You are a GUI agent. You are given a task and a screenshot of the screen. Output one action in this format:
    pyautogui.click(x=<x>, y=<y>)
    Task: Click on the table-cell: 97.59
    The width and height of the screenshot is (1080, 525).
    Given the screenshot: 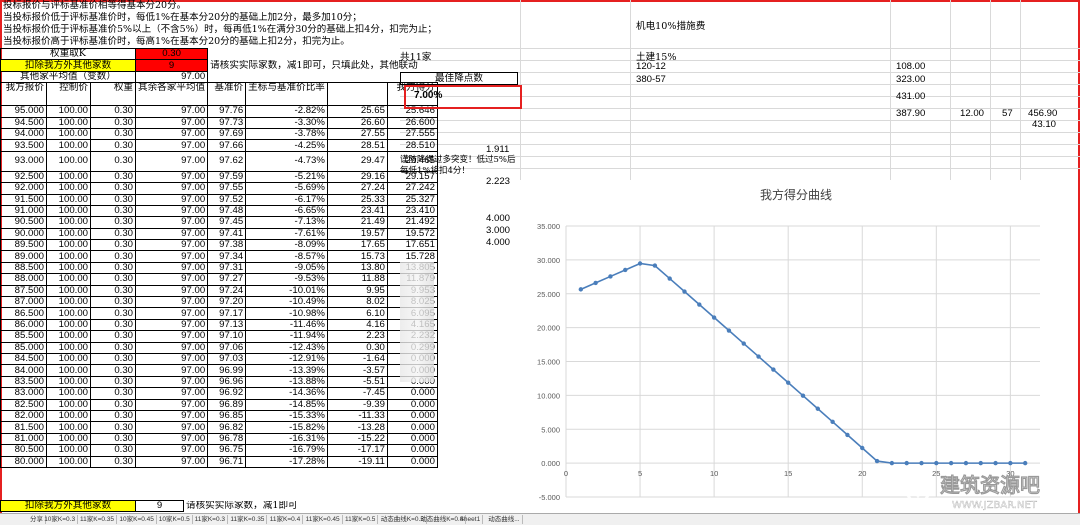 What is the action you would take?
    pyautogui.click(x=227, y=177)
    